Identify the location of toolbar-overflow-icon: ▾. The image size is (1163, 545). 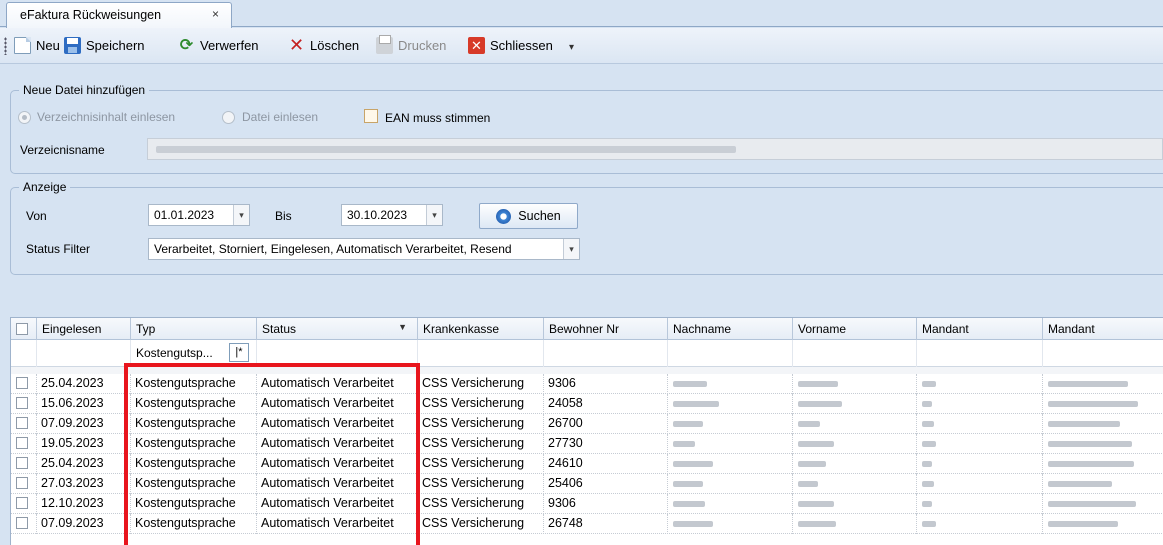
(571, 47).